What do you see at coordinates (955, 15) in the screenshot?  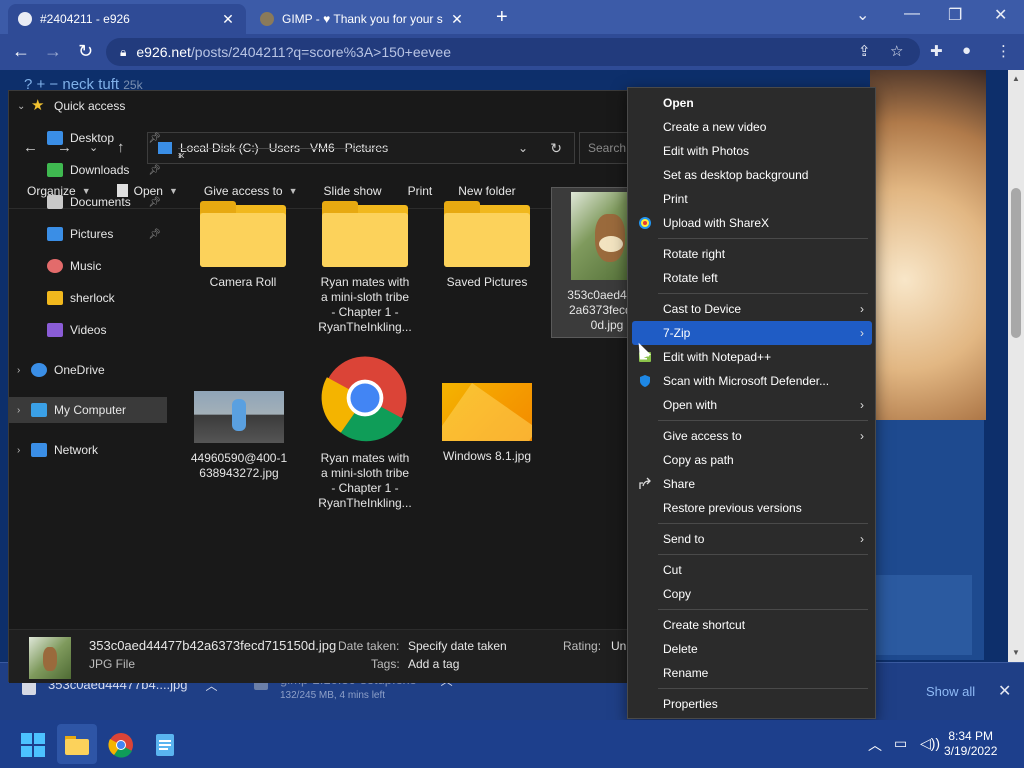 I see `restore-icon: ❐` at bounding box center [955, 15].